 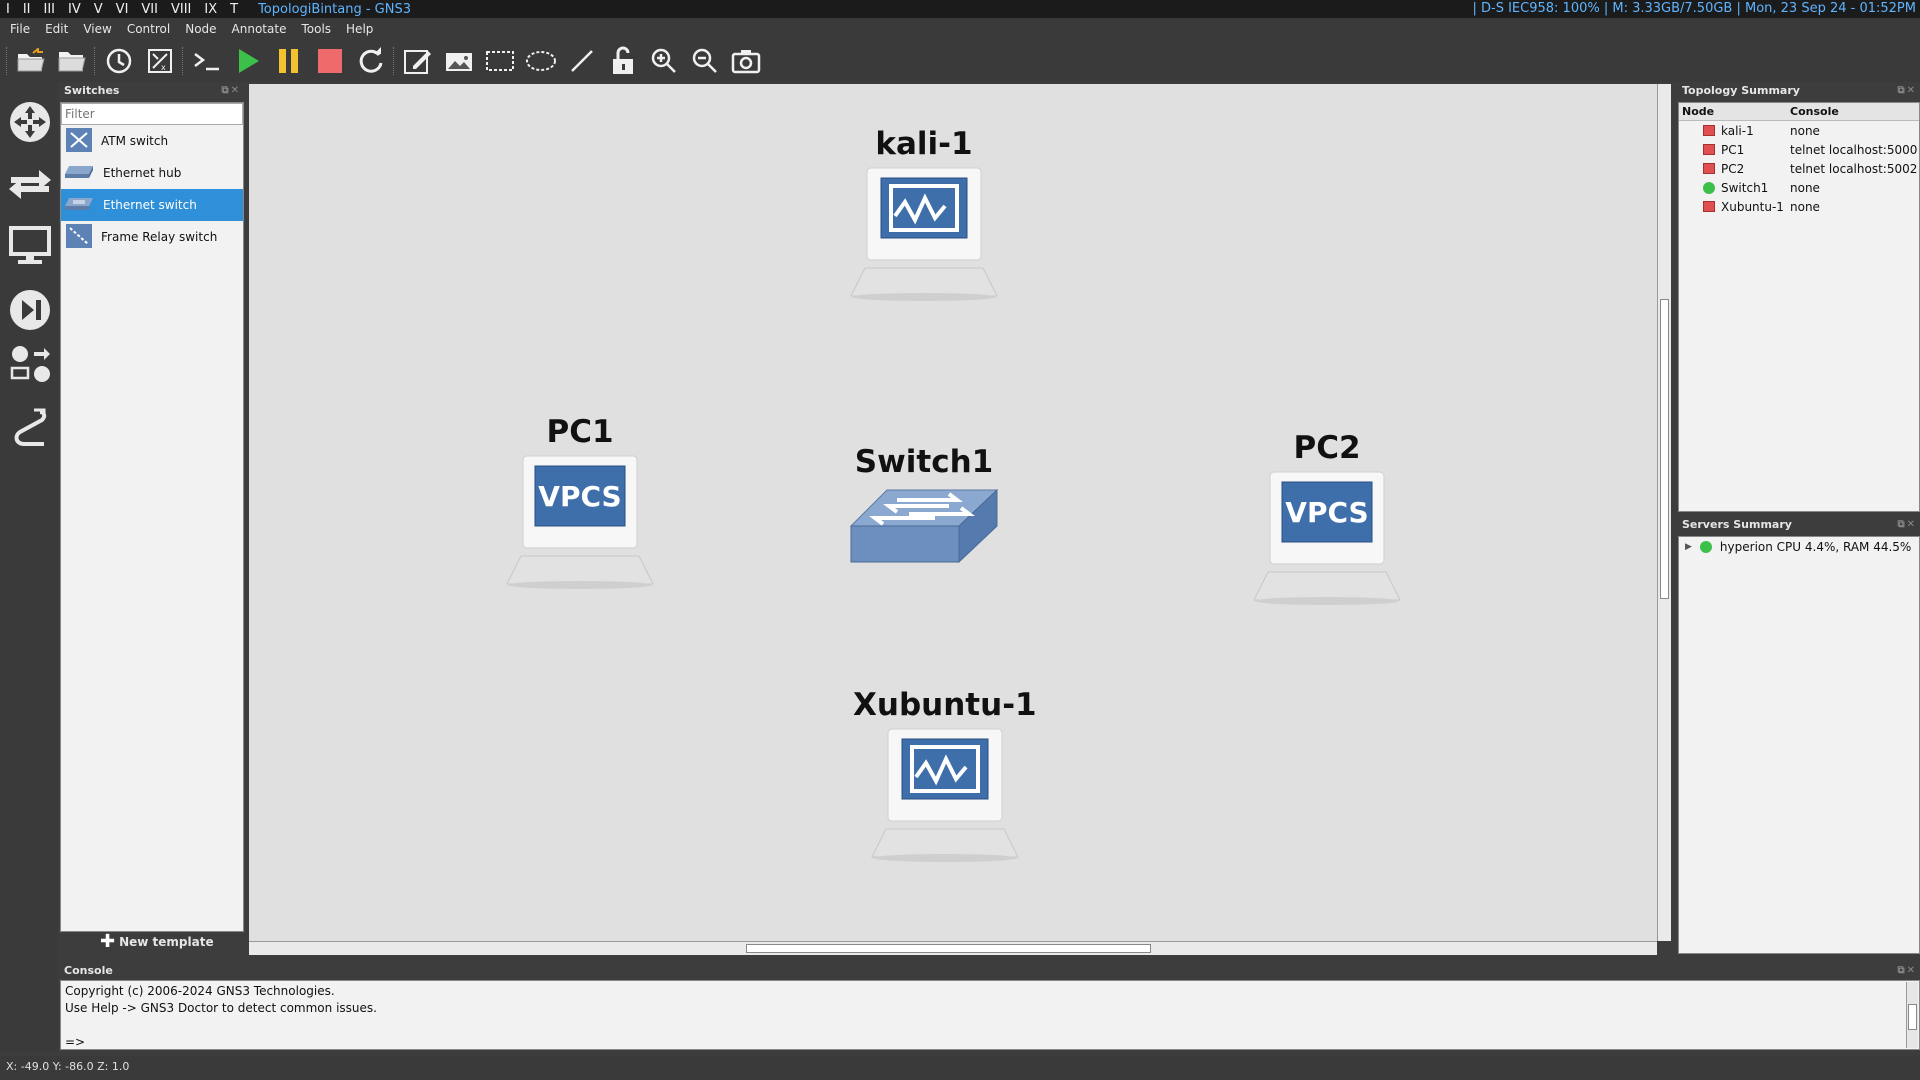 I want to click on snapshot-clock-icon, so click(x=118, y=61).